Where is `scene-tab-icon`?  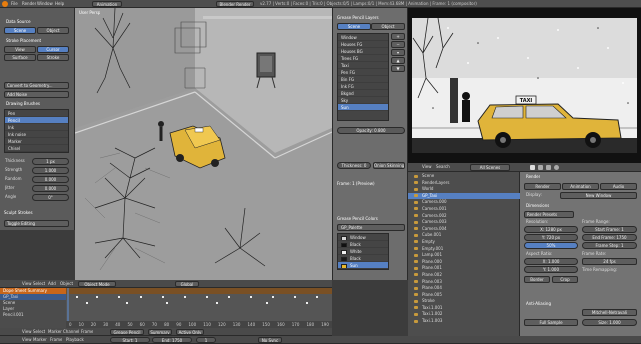 scene-tab-icon is located at coordinates (548, 167).